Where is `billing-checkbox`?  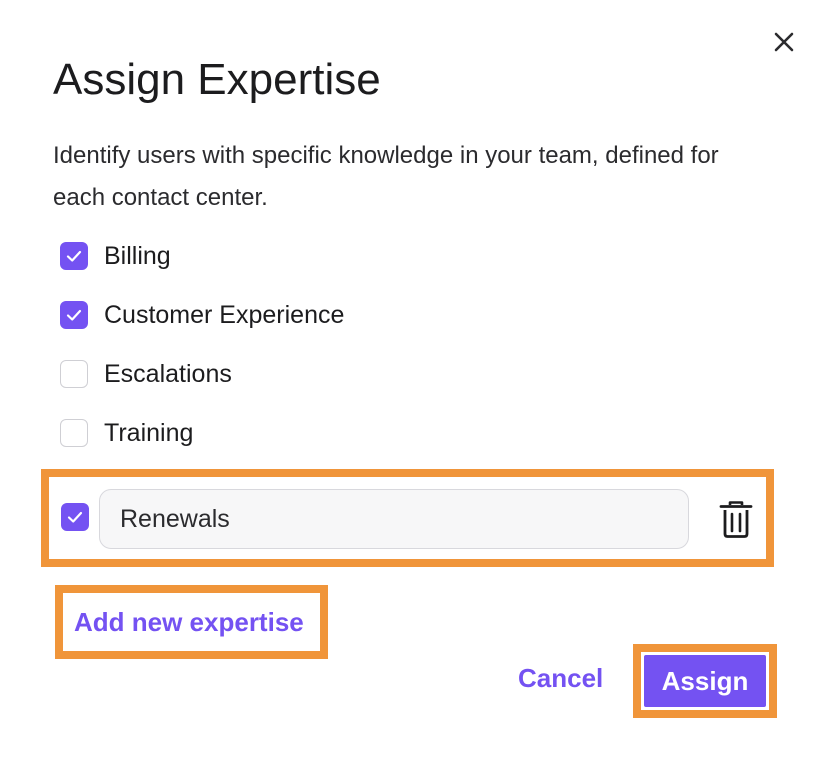 billing-checkbox is located at coordinates (74, 256).